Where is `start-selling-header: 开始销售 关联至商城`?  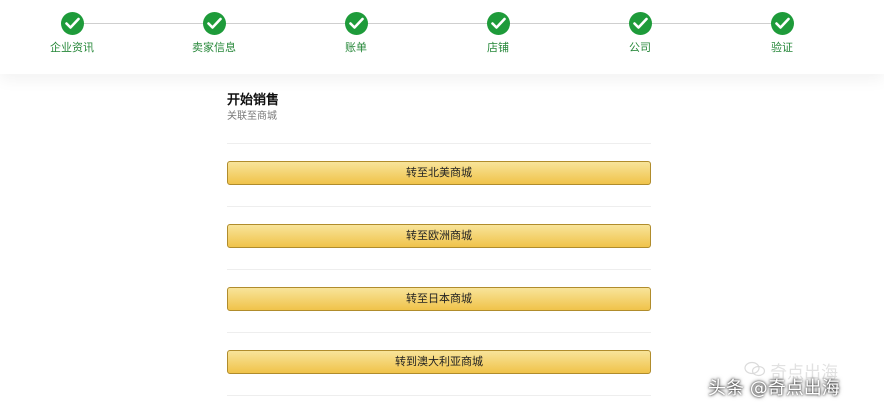 start-selling-header: 开始销售 关联至商城 is located at coordinates (439, 107).